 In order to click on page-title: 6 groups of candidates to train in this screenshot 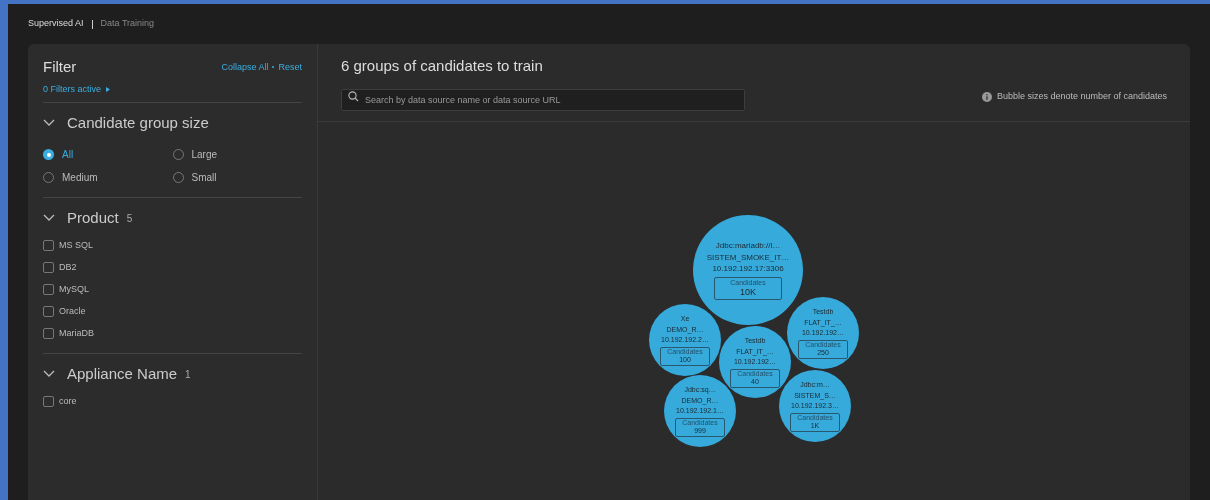, I will do `click(442, 66)`.